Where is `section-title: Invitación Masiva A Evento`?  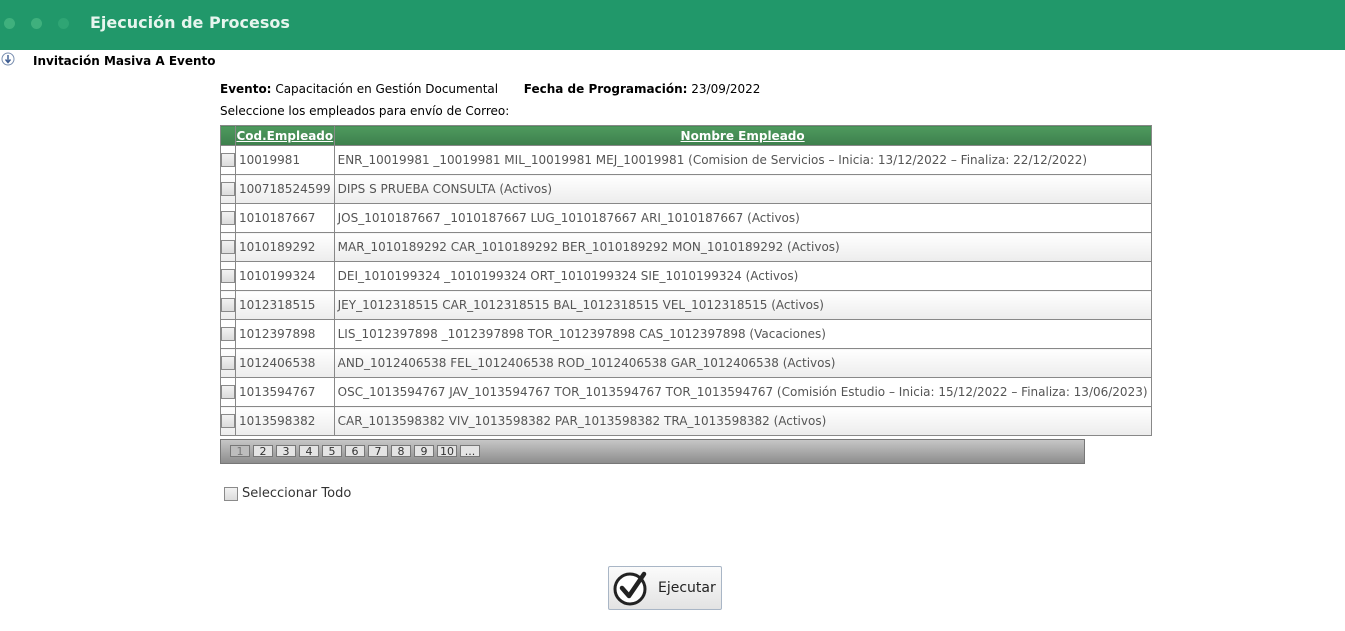
section-title: Invitación Masiva A Evento is located at coordinates (124, 61).